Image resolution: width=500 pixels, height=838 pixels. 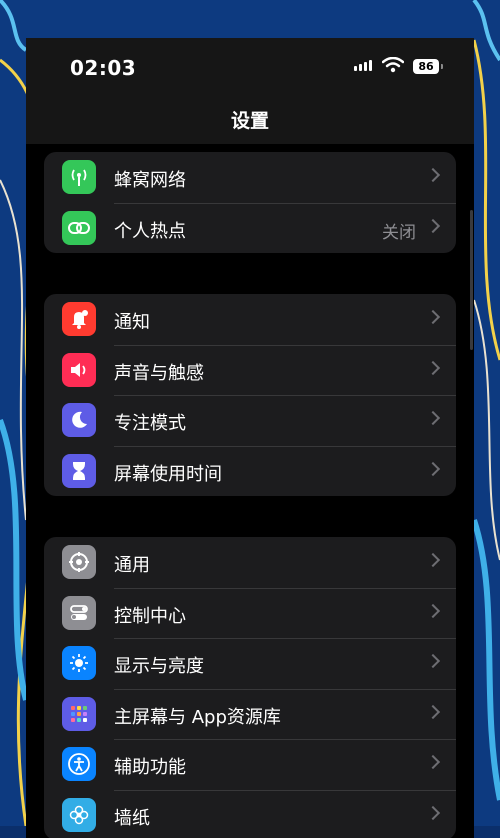 I want to click on row-label: 屏幕使用时间, so click(x=168, y=473).